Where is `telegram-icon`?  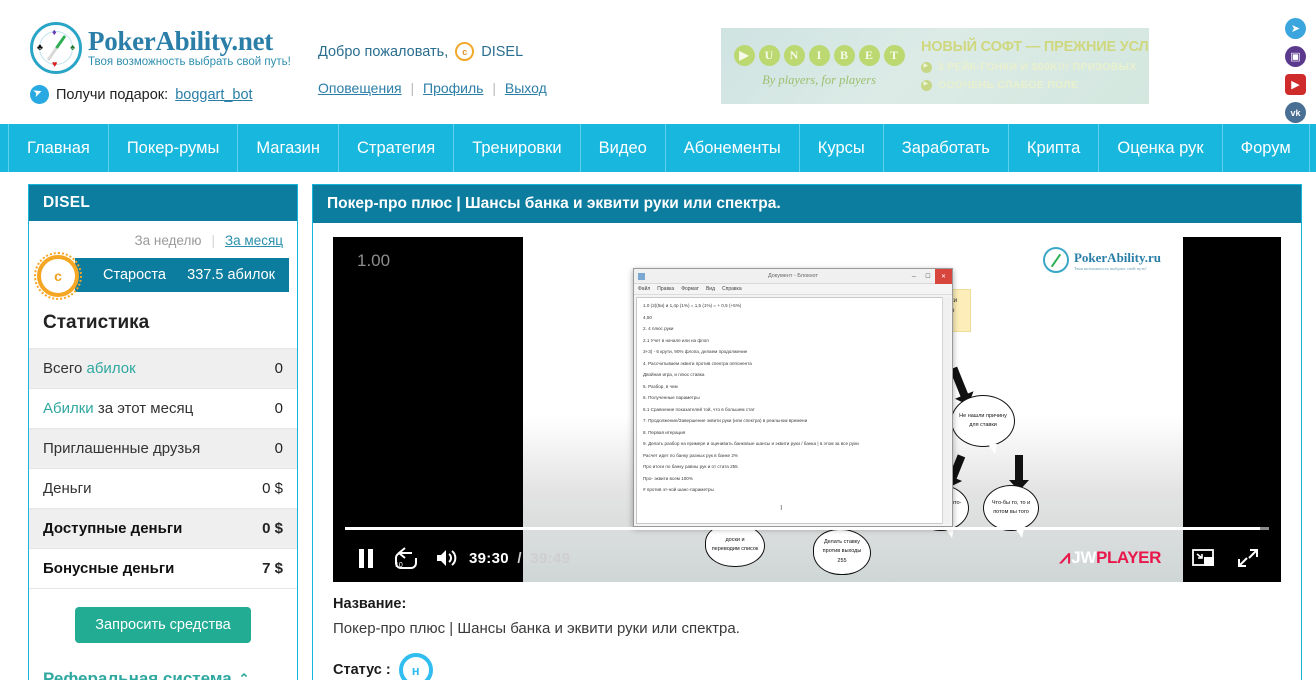
telegram-icon is located at coordinates (39, 94).